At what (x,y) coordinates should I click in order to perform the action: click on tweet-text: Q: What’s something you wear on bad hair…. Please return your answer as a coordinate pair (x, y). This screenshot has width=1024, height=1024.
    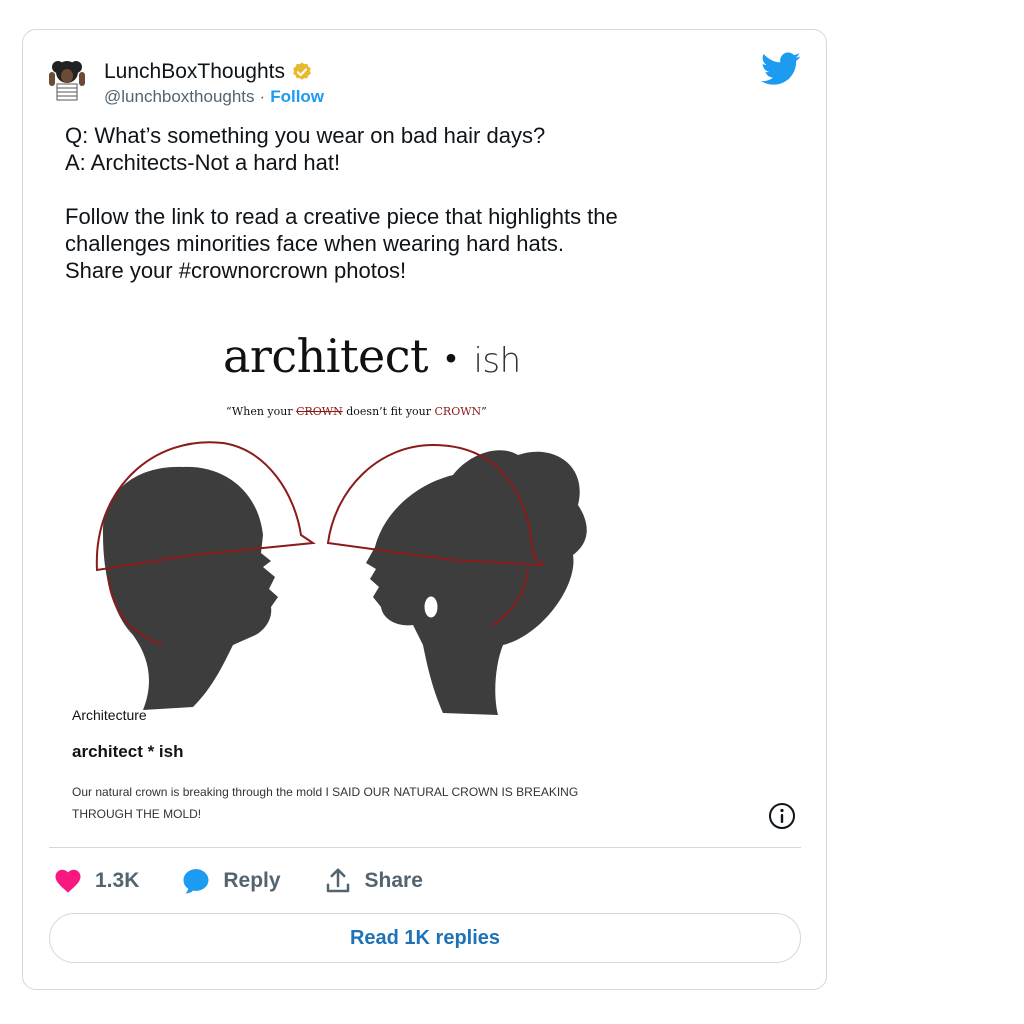
    Looking at the image, I should click on (415, 203).